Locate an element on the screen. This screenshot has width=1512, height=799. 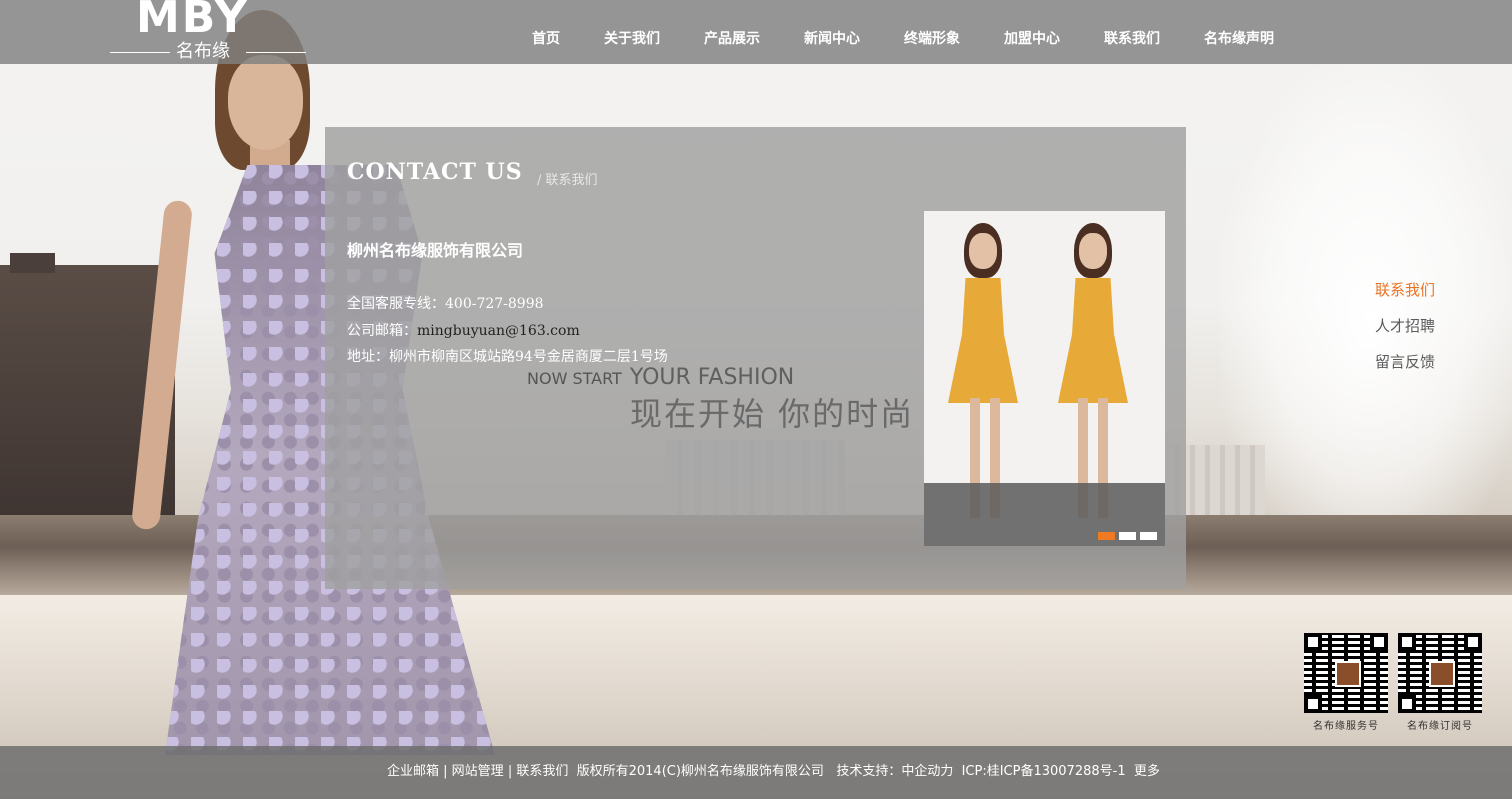
logo-line-right is located at coordinates (276, 52).